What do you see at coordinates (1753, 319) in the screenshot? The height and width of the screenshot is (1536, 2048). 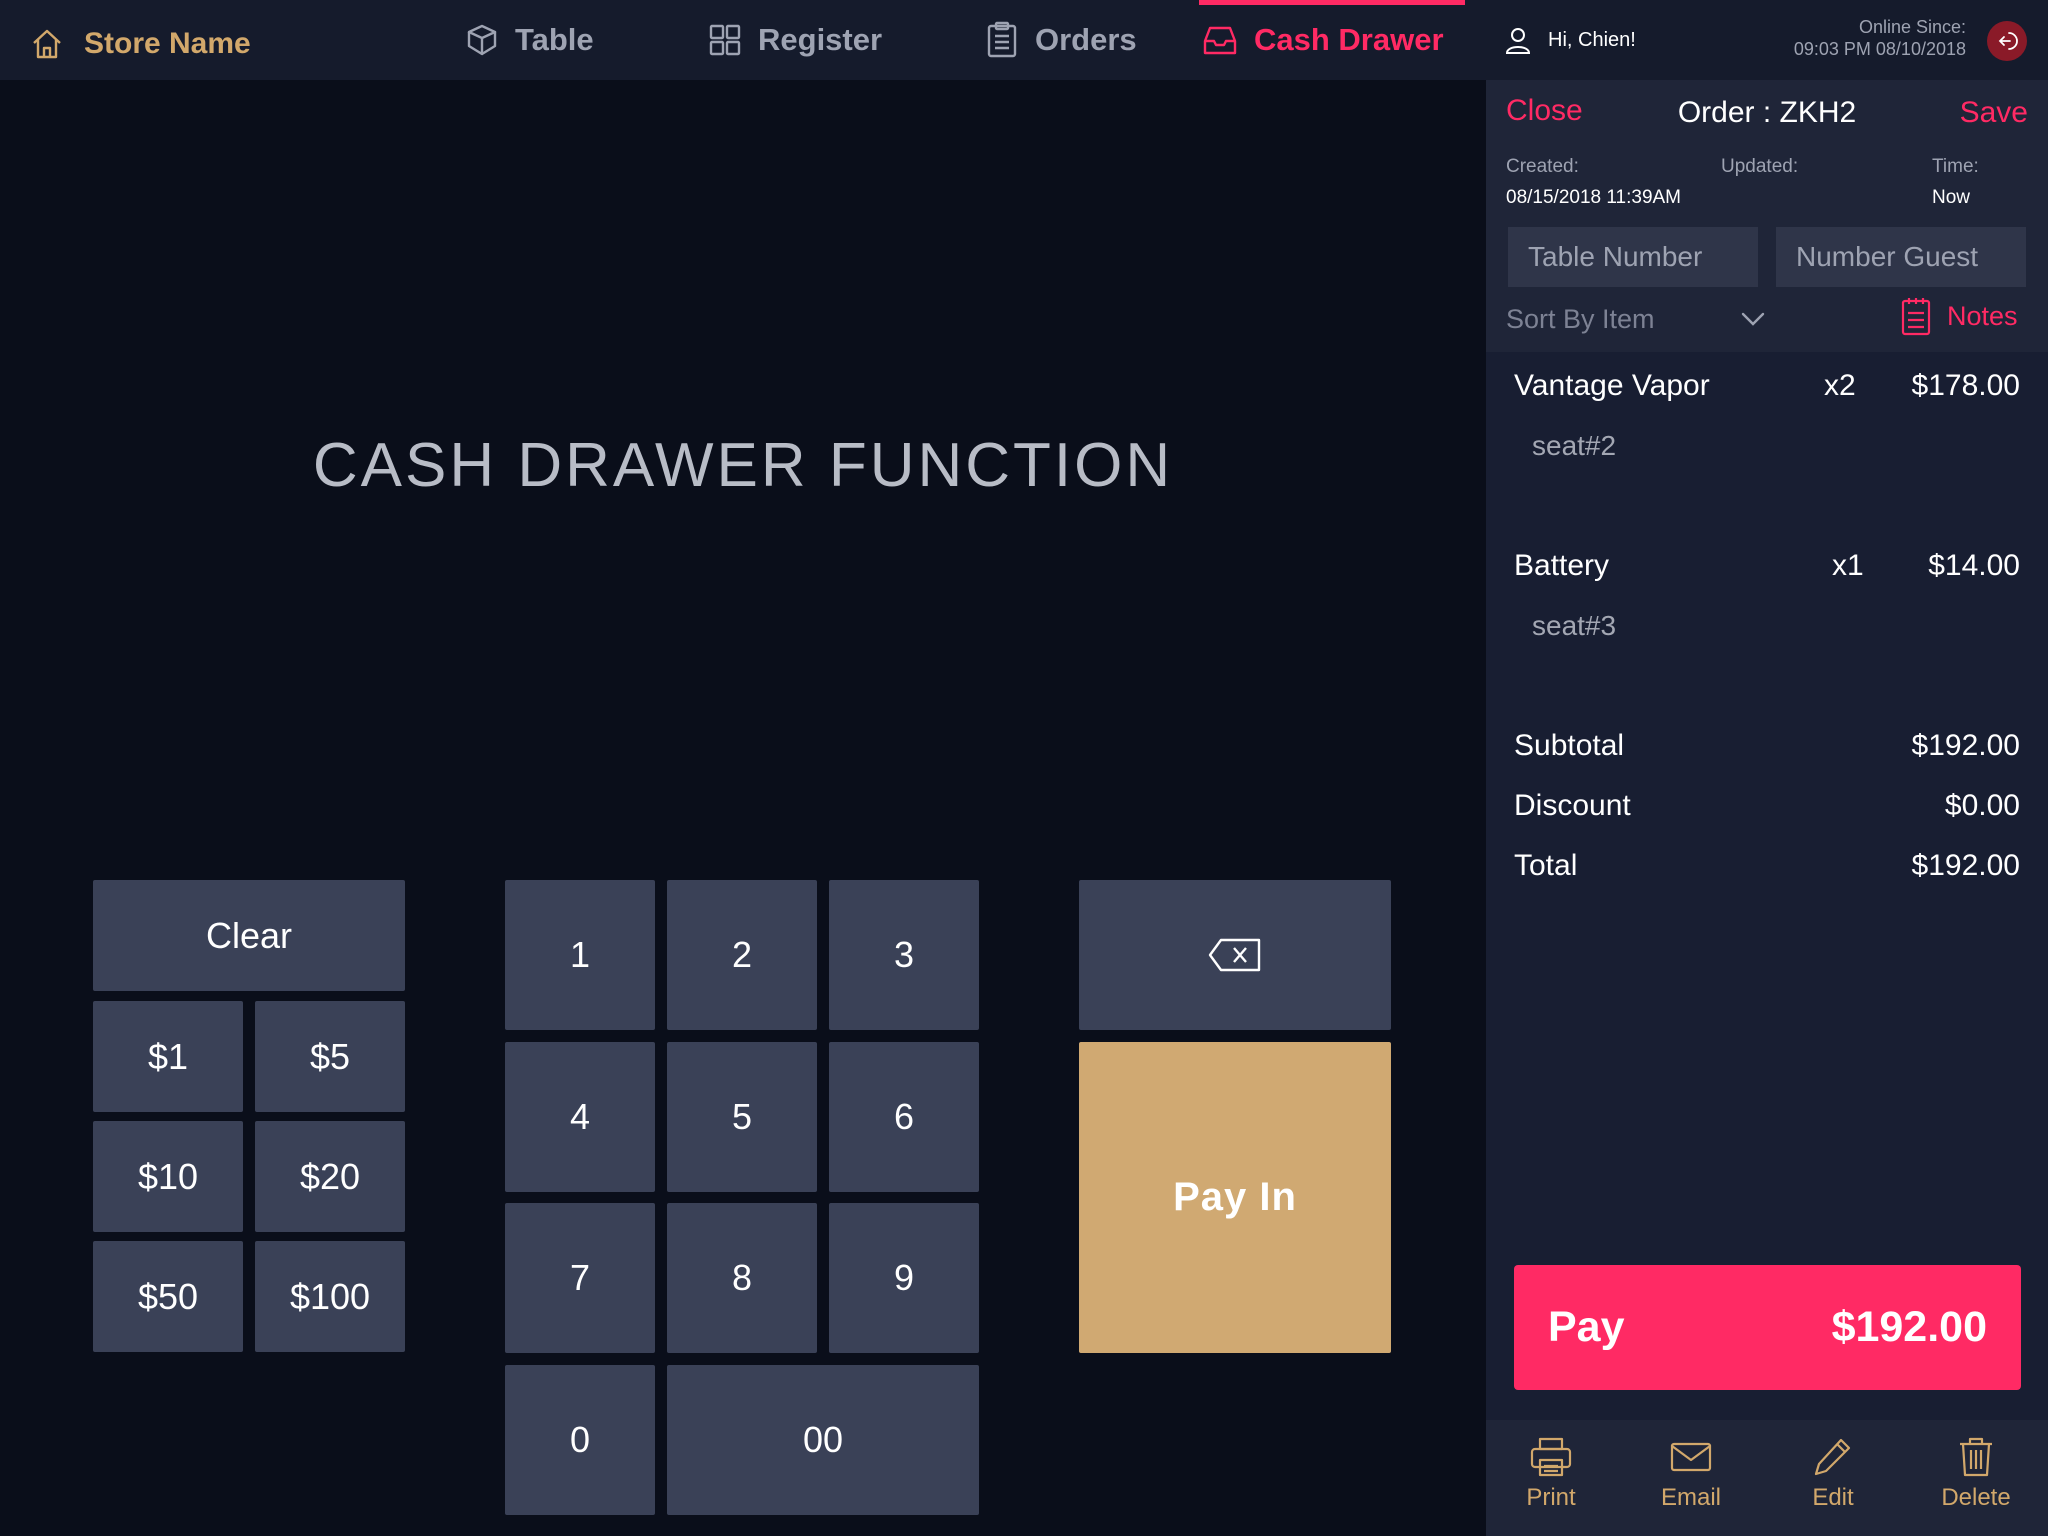 I see `chevron-down-icon` at bounding box center [1753, 319].